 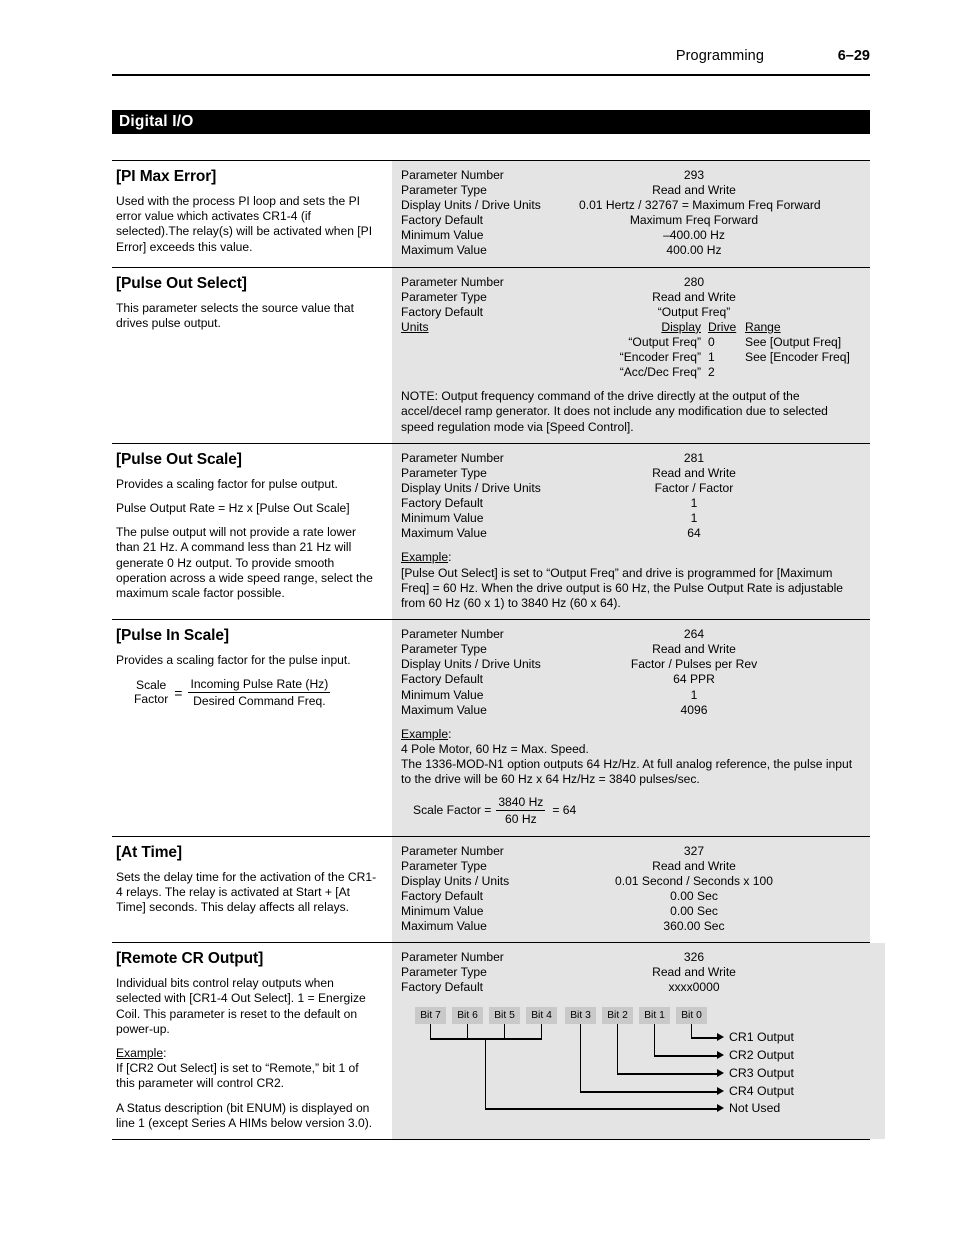 I want to click on formula-label-bottom: Factor, so click(x=151, y=698).